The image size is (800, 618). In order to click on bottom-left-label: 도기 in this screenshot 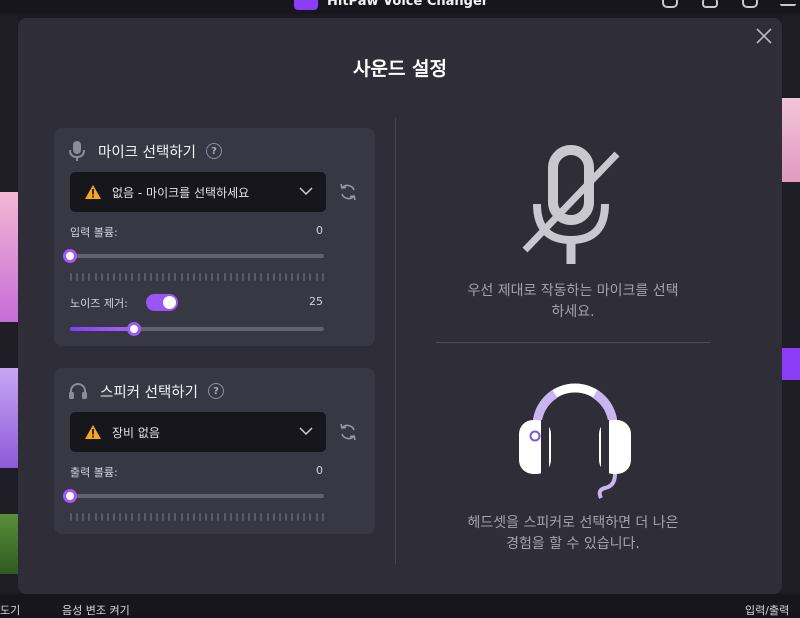, I will do `click(10, 610)`.